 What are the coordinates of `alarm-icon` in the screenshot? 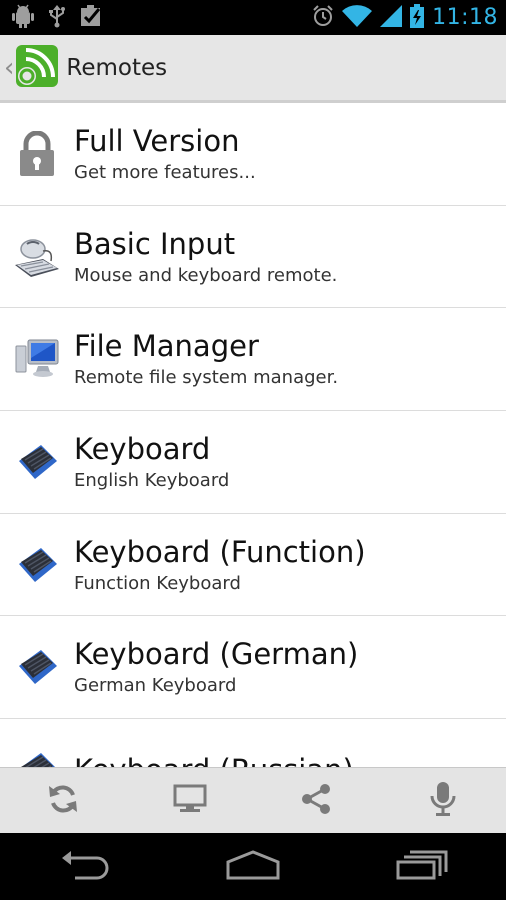 It's located at (323, 17).